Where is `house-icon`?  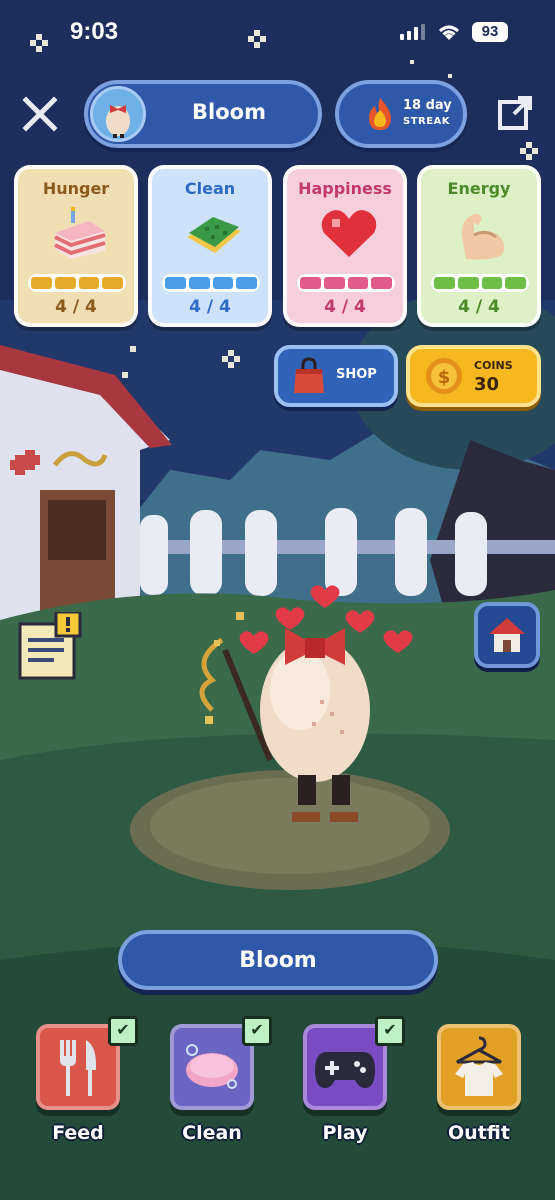
house-icon is located at coordinates (507, 635).